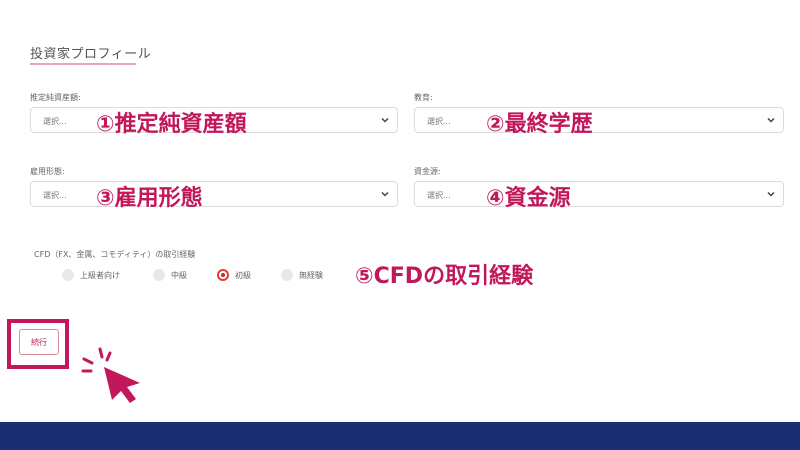  I want to click on callout-source-of-funds: ④資金源, so click(528, 198).